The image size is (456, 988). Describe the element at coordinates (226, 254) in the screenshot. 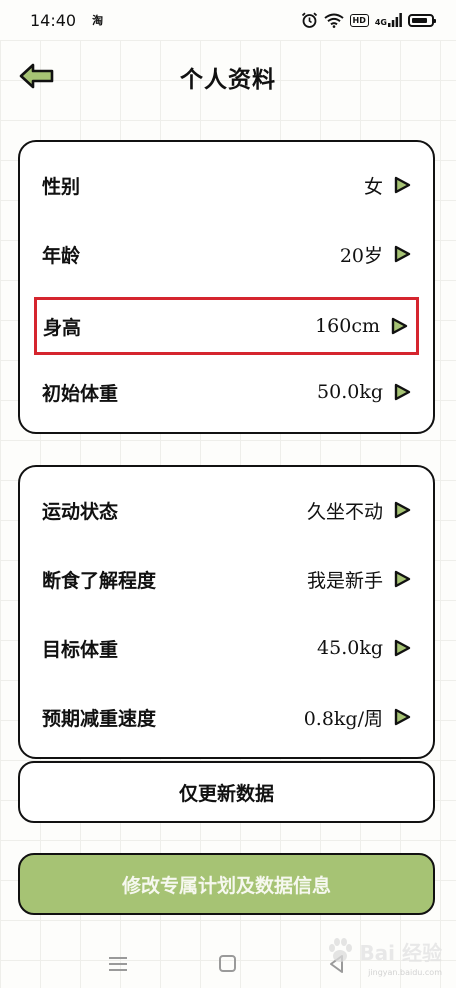

I see `age-row: 年龄 20岁` at that location.